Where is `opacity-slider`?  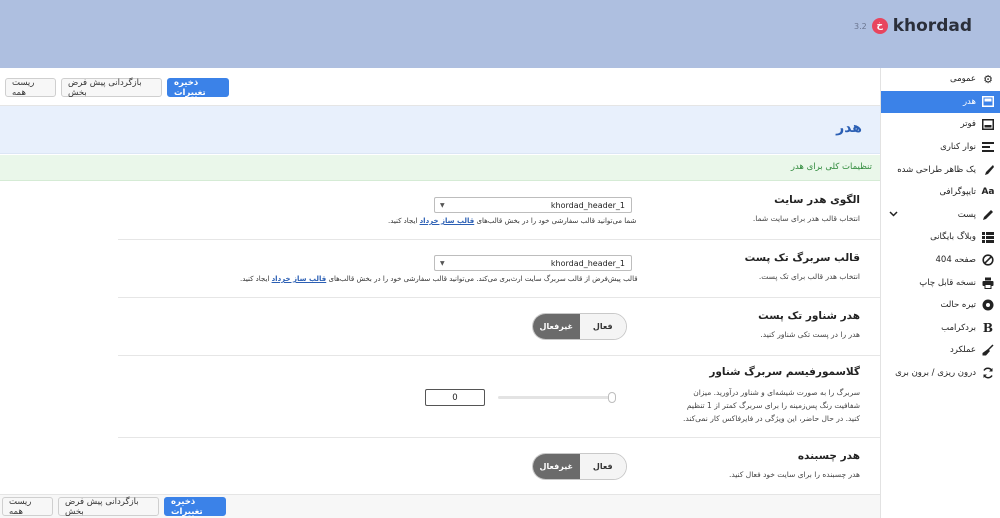 opacity-slider is located at coordinates (557, 397).